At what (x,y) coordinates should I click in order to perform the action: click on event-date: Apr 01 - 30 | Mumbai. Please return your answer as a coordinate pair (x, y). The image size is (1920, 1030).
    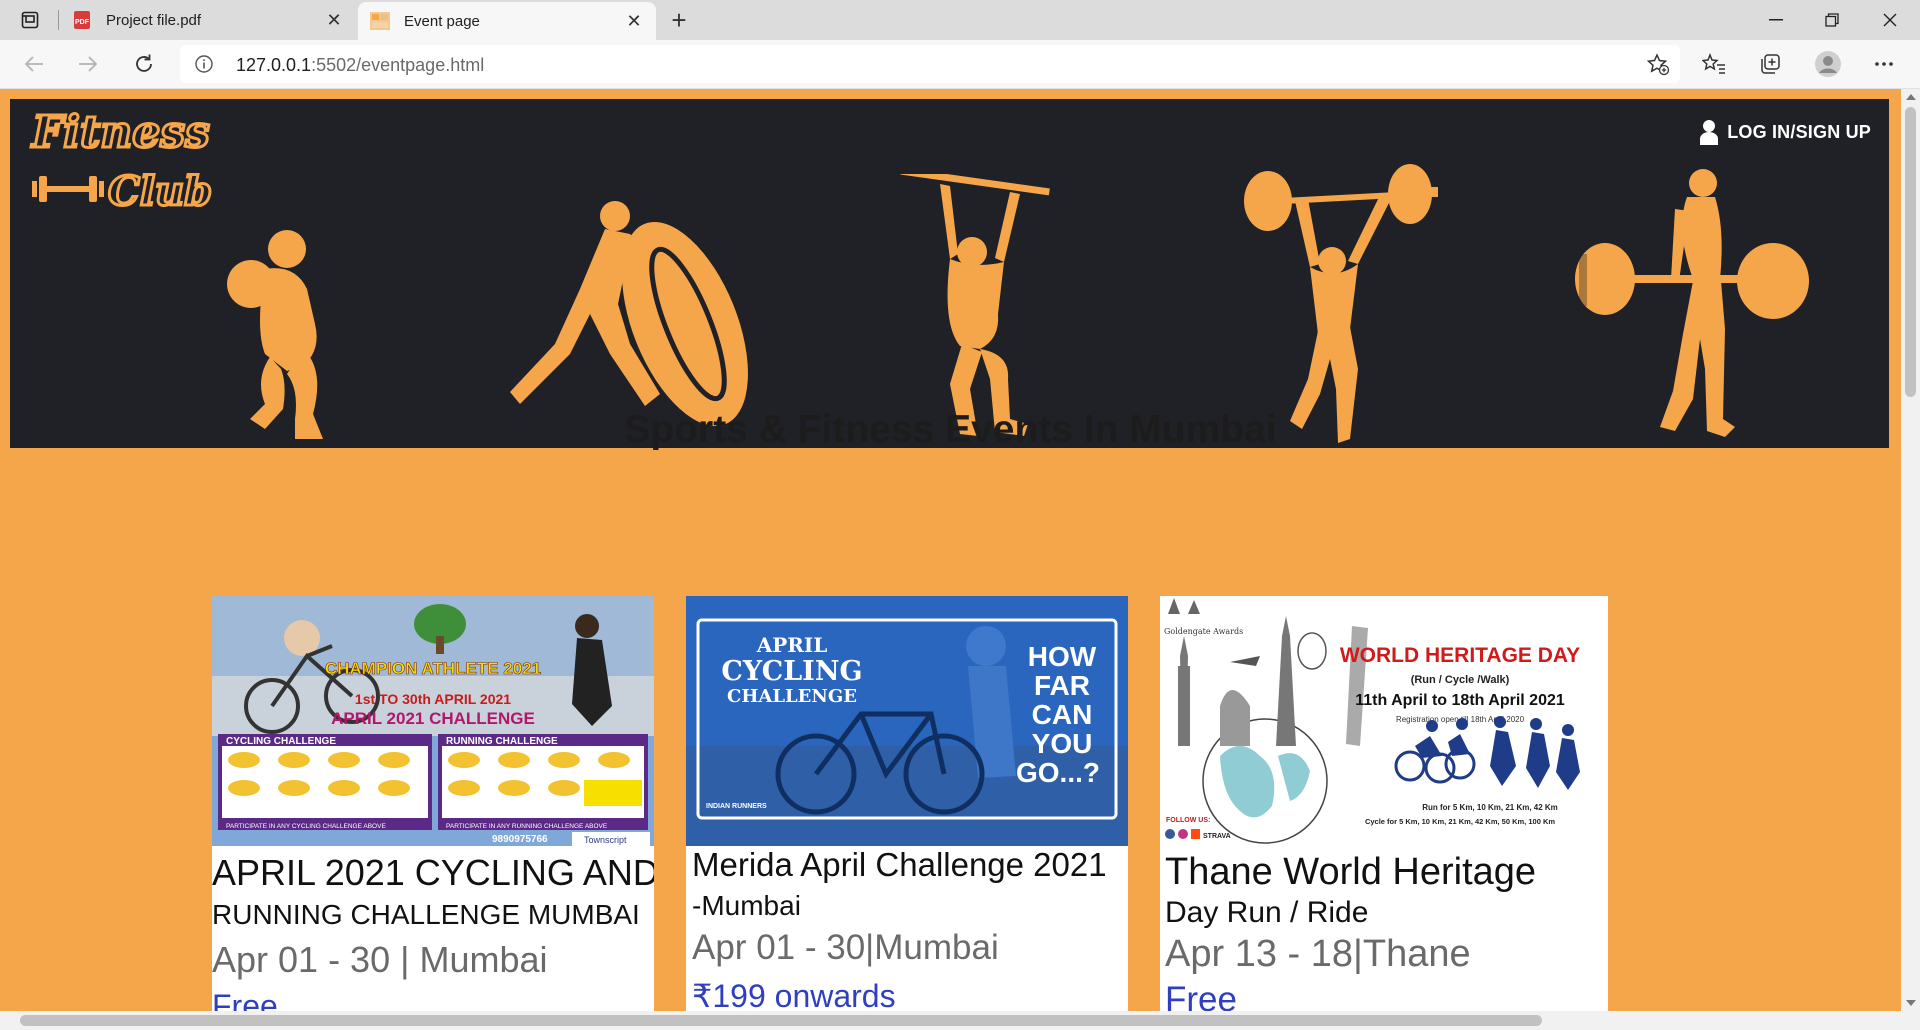
    Looking at the image, I should click on (380, 959).